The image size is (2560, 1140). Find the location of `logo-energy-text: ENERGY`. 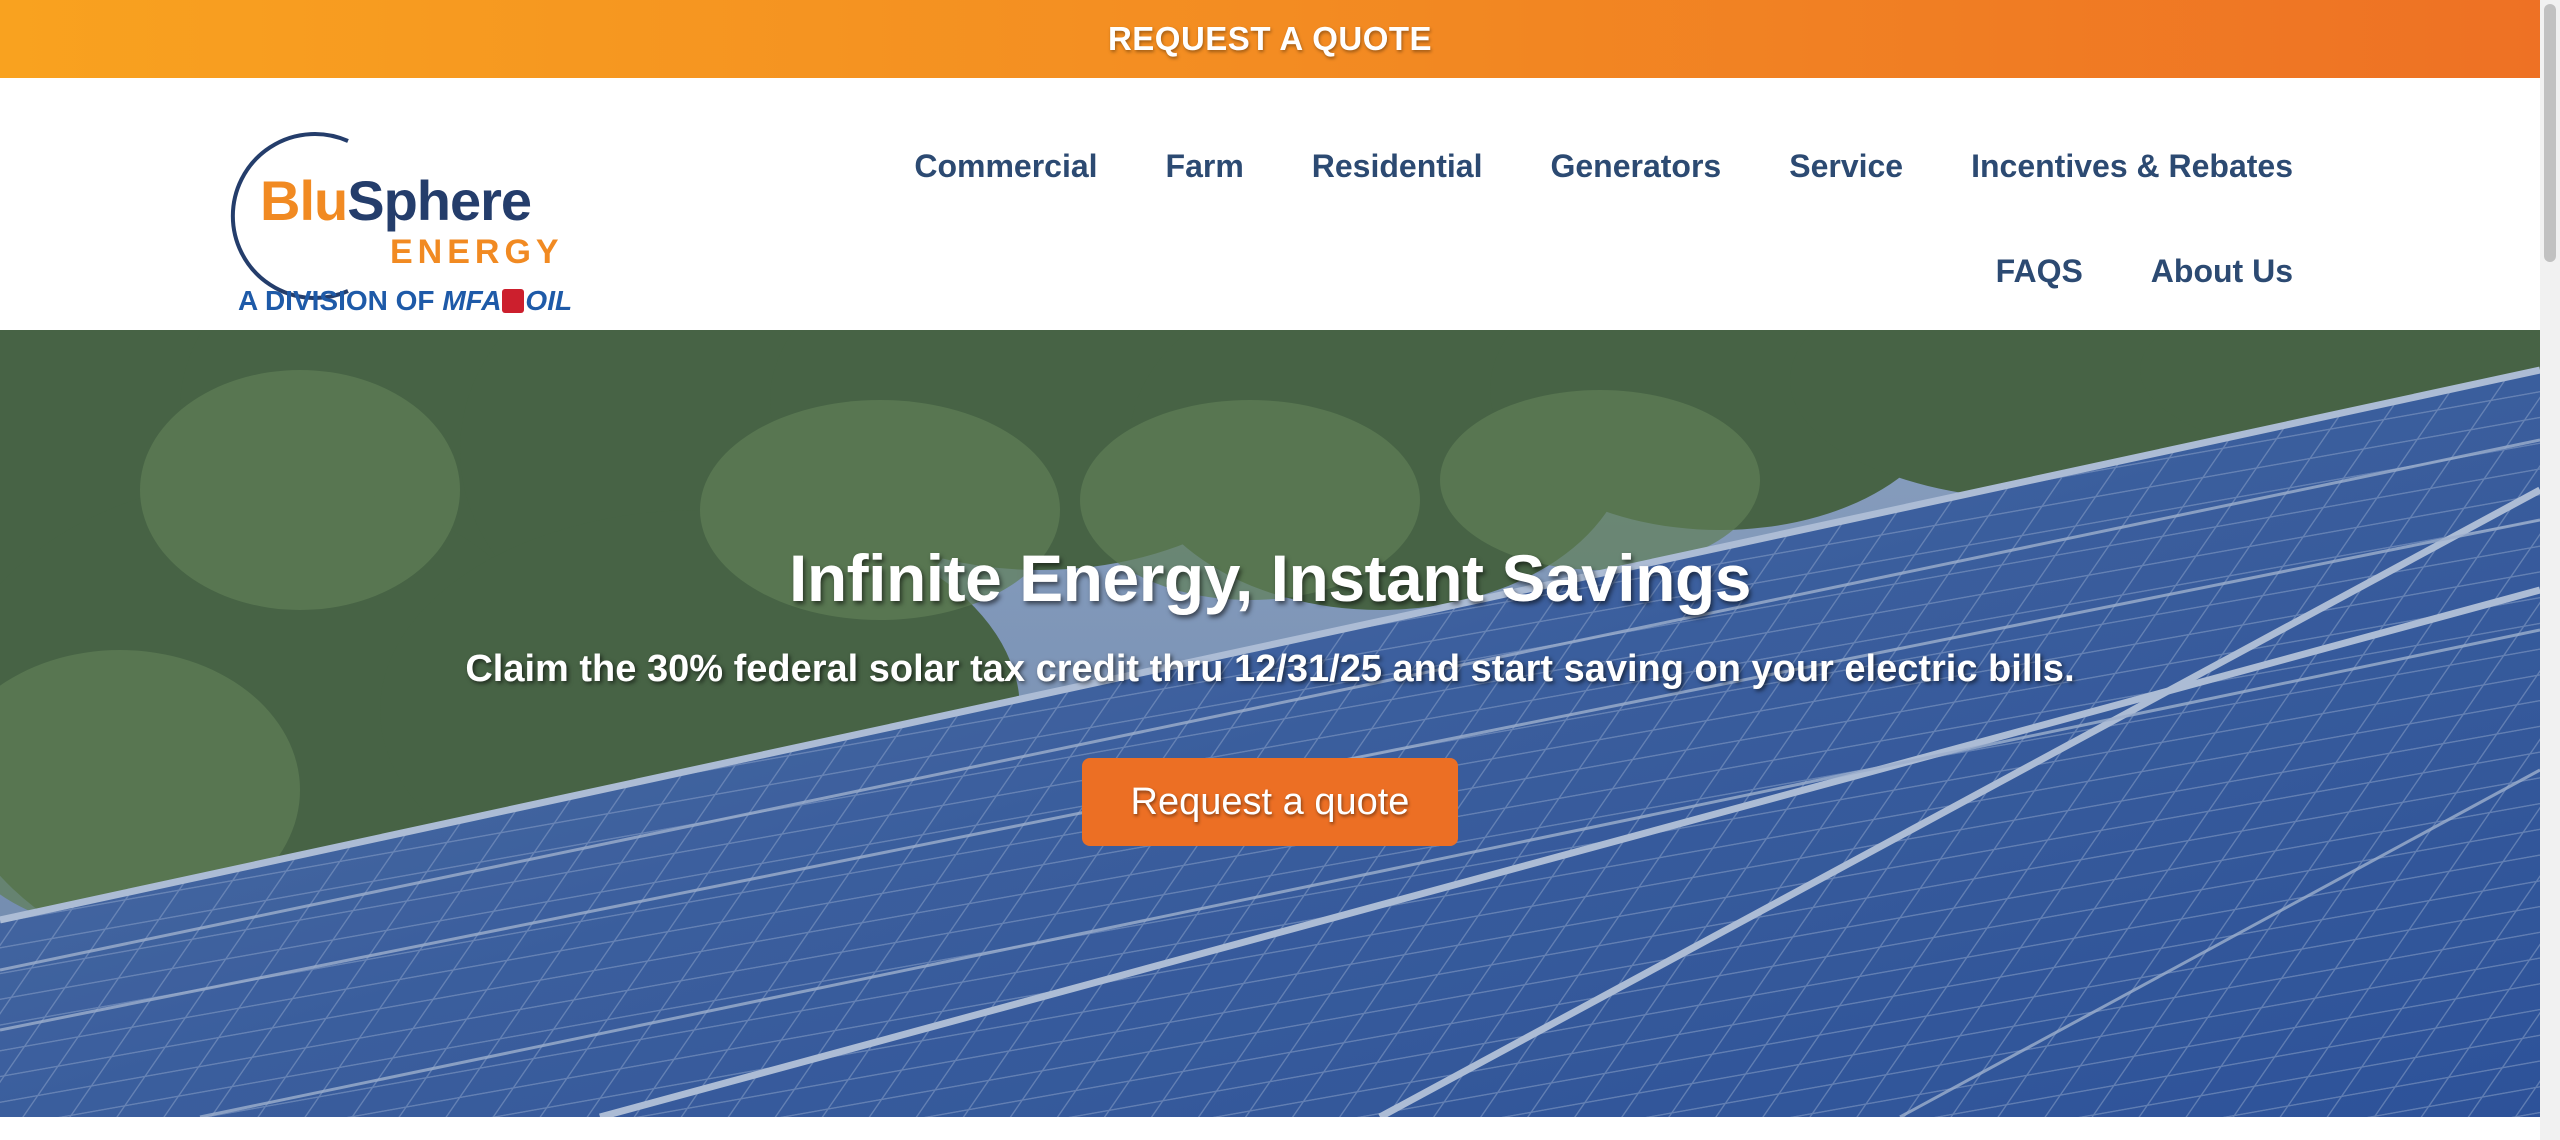

logo-energy-text: ENERGY is located at coordinates (477, 252).